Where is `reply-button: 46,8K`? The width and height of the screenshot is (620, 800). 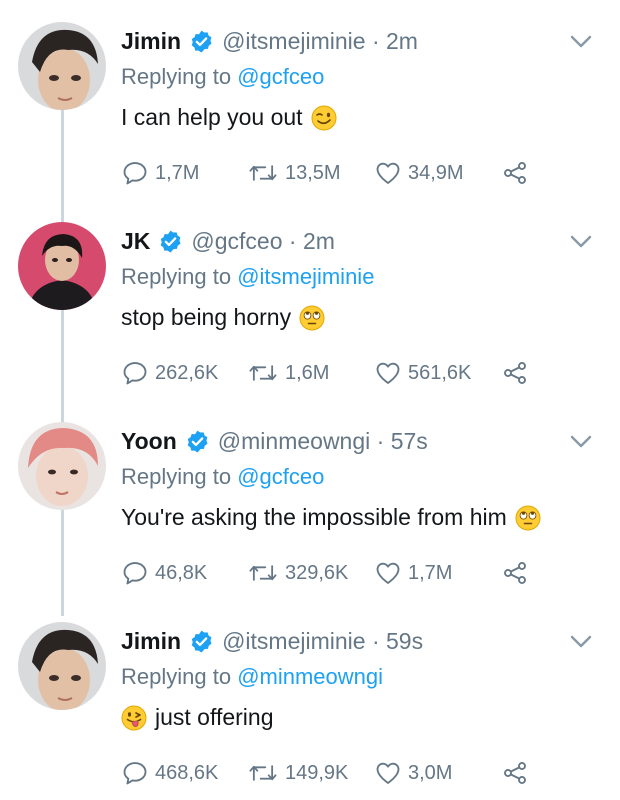
reply-button: 46,8K is located at coordinates (164, 573).